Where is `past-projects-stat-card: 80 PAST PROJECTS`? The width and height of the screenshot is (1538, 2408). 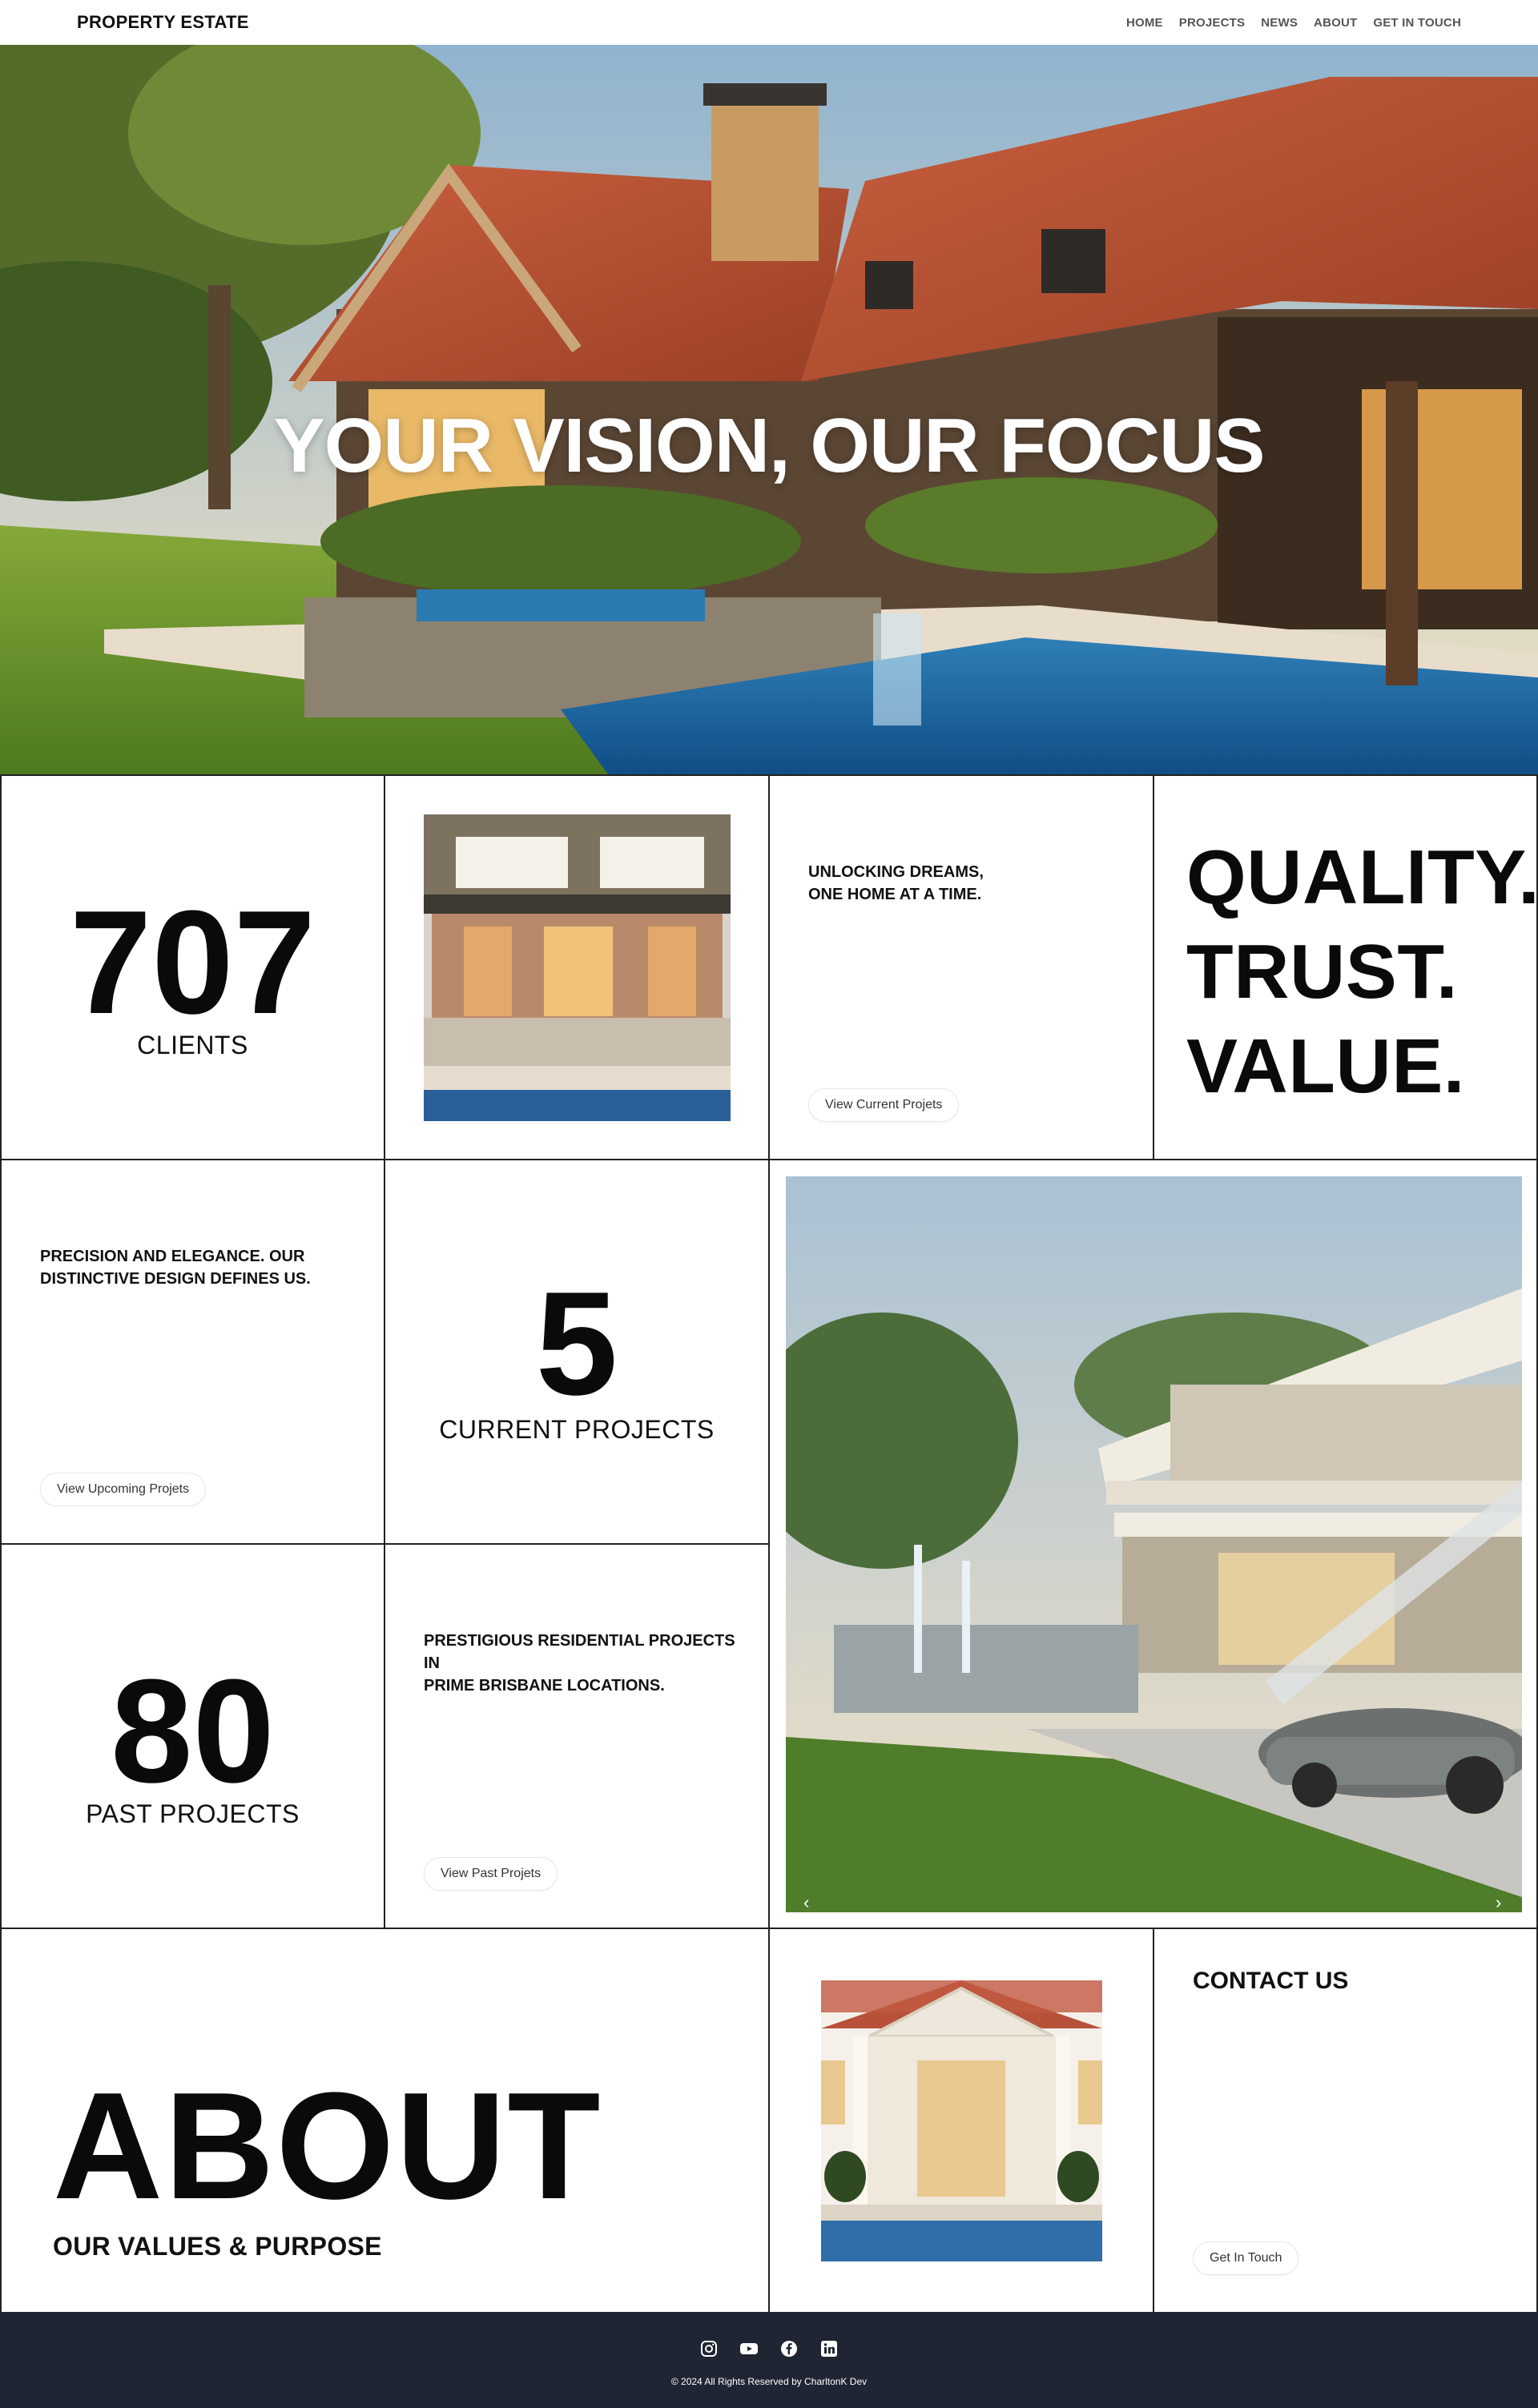 past-projects-stat-card: 80 PAST PROJECTS is located at coordinates (193, 1736).